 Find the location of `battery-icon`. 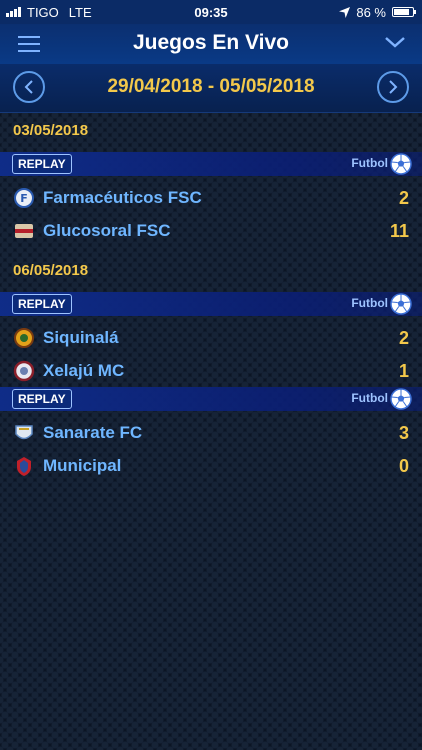

battery-icon is located at coordinates (404, 12).